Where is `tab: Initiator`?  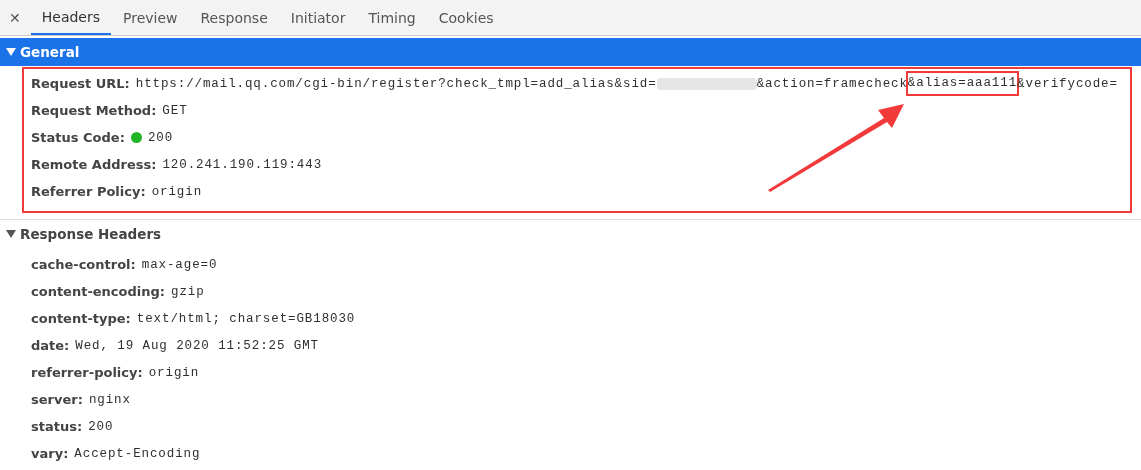
tab: Initiator is located at coordinates (318, 17).